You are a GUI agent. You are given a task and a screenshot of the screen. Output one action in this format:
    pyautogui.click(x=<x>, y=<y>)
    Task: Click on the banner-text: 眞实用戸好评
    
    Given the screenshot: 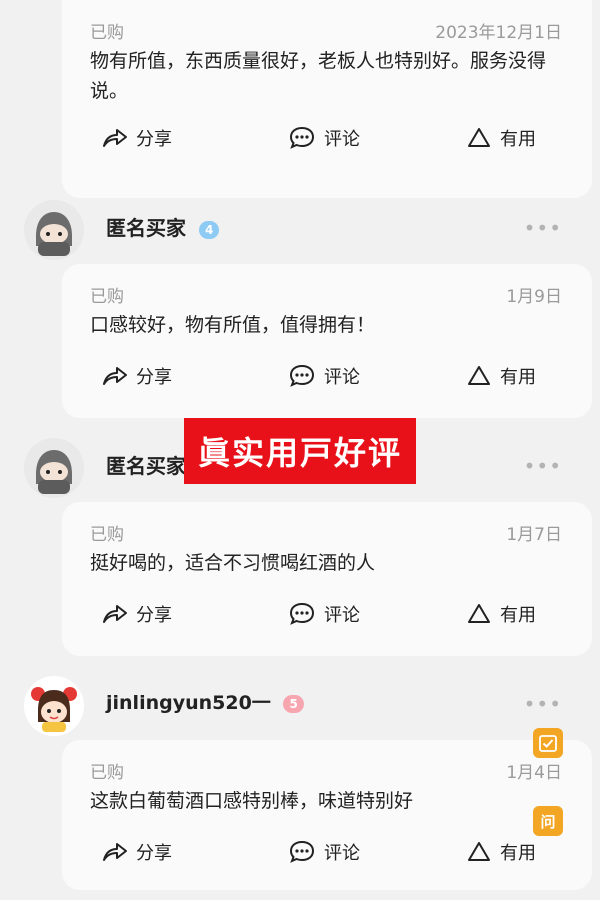 What is the action you would take?
    pyautogui.click(x=299, y=453)
    